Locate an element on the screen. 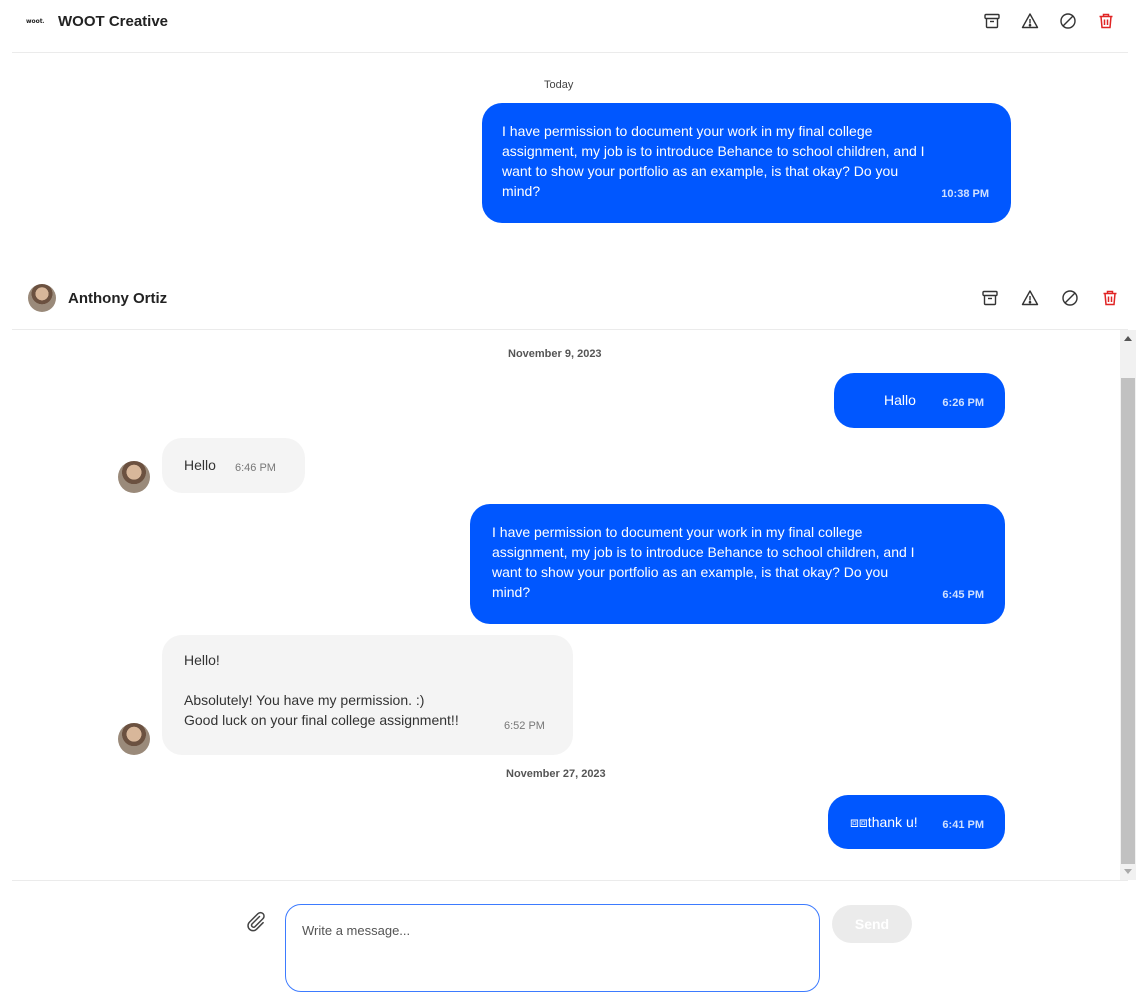 This screenshot has height=1008, width=1140. message-time: 10:38 PM is located at coordinates (965, 194).